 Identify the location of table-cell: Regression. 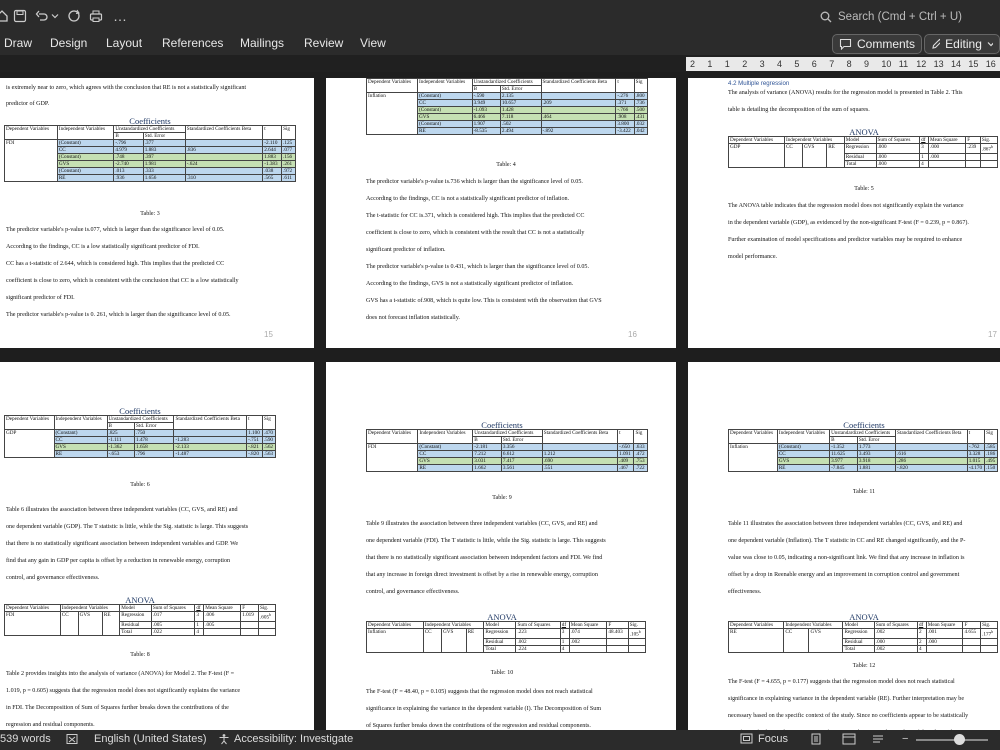
(860, 148).